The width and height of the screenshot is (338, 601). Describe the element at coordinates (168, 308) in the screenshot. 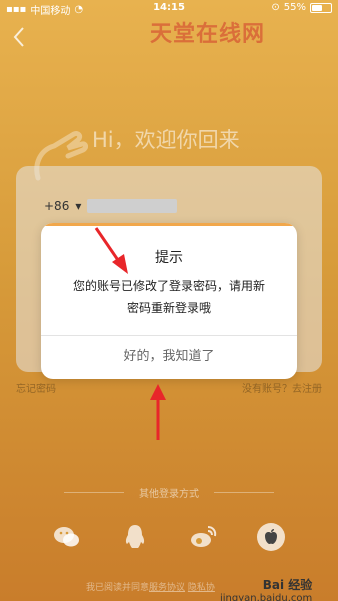

I see `dialog-message-line2: 密码重新登录哦` at that location.